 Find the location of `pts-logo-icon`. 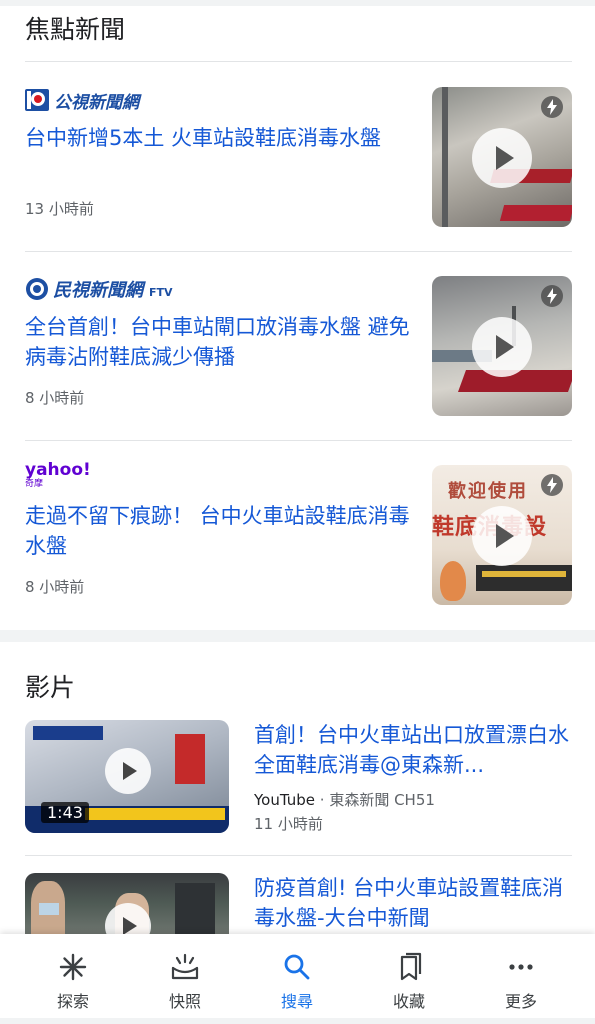

pts-logo-icon is located at coordinates (37, 100).